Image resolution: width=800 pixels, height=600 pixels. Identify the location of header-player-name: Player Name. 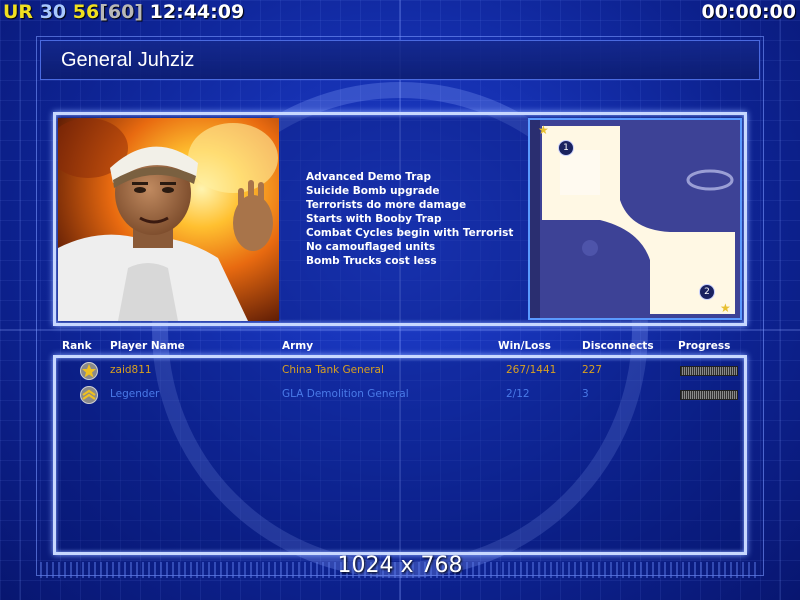
(147, 346).